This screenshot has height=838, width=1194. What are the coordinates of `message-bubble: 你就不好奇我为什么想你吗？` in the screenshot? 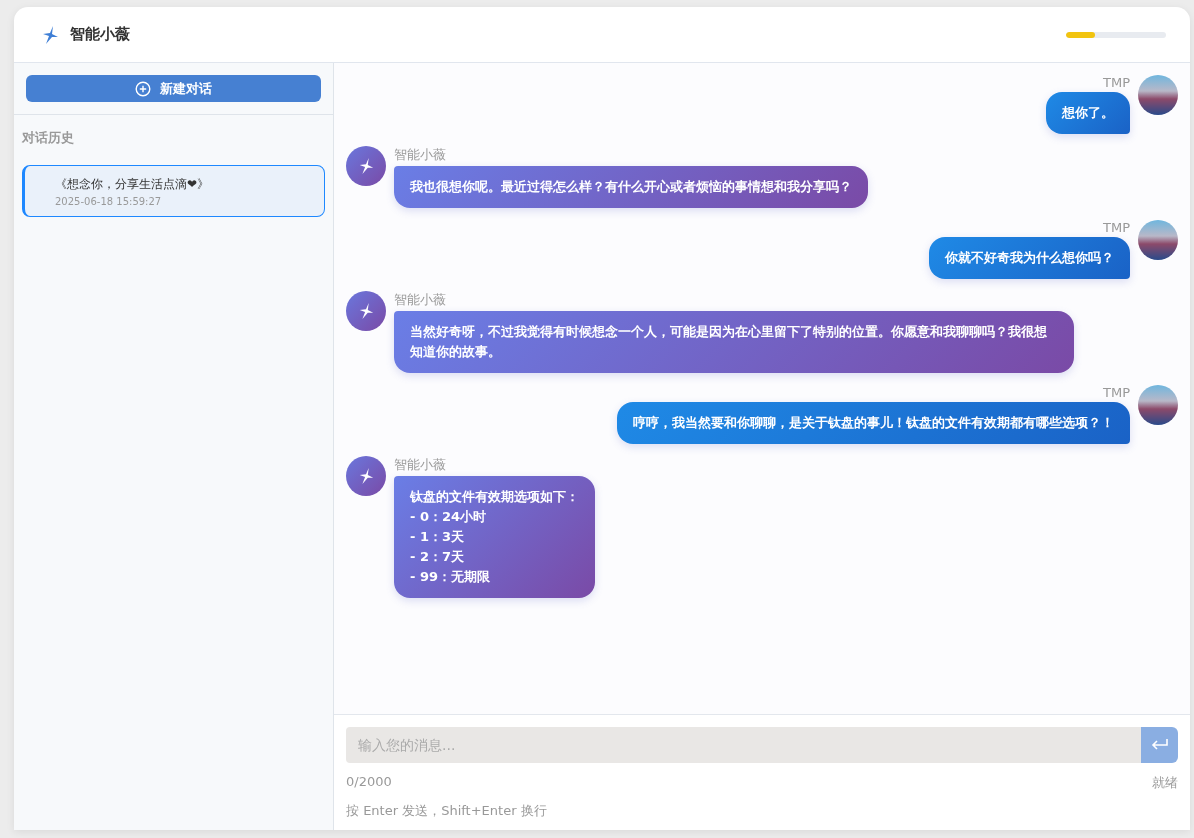 It's located at (1029, 258).